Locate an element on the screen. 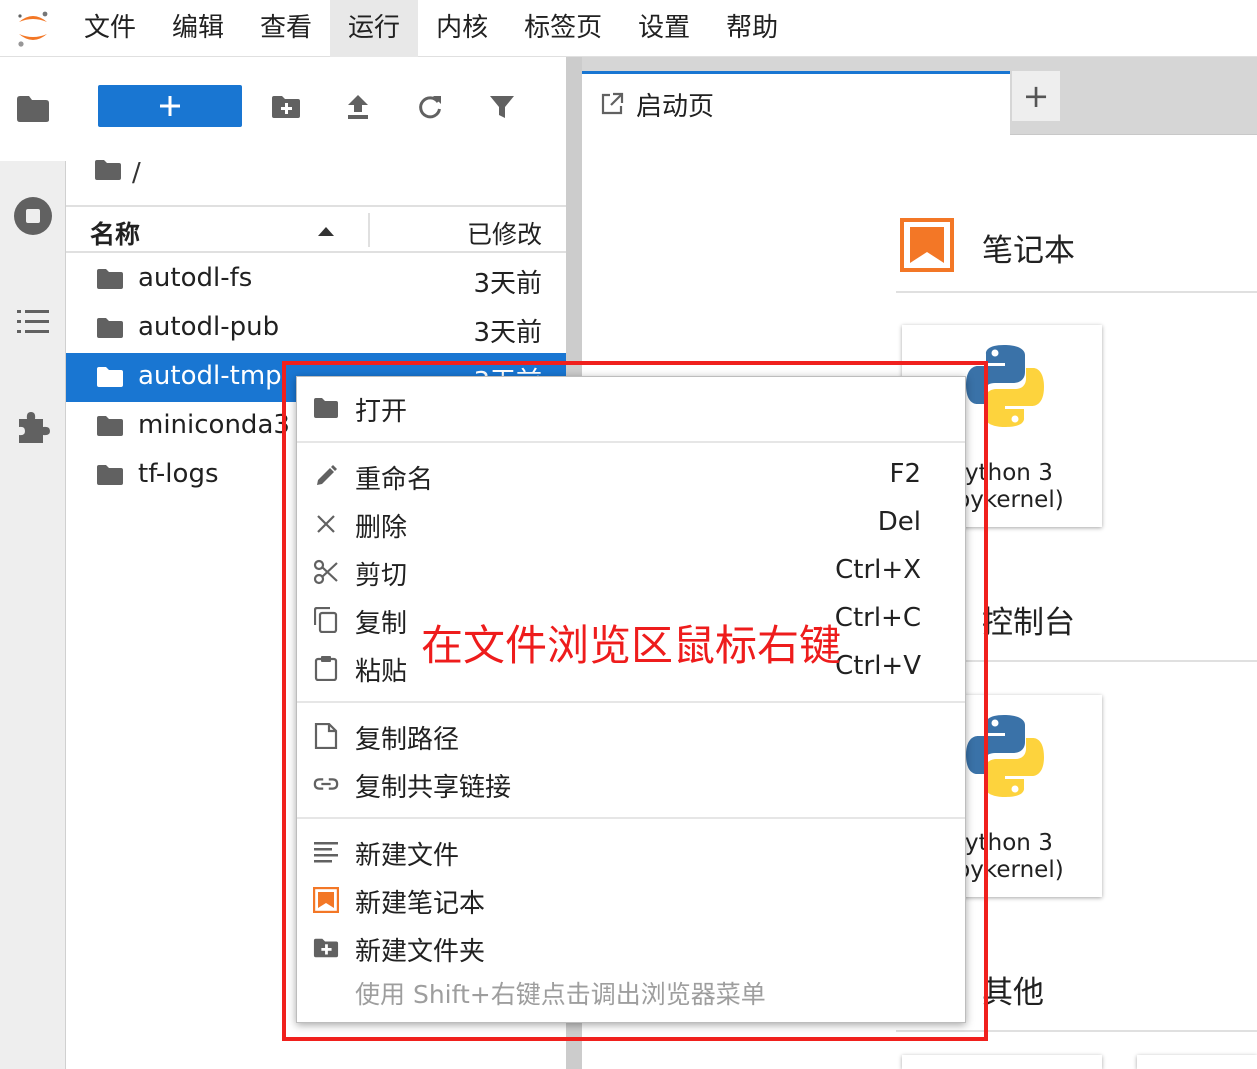 The image size is (1257, 1069). menu-item: 查看 is located at coordinates (286, 28).